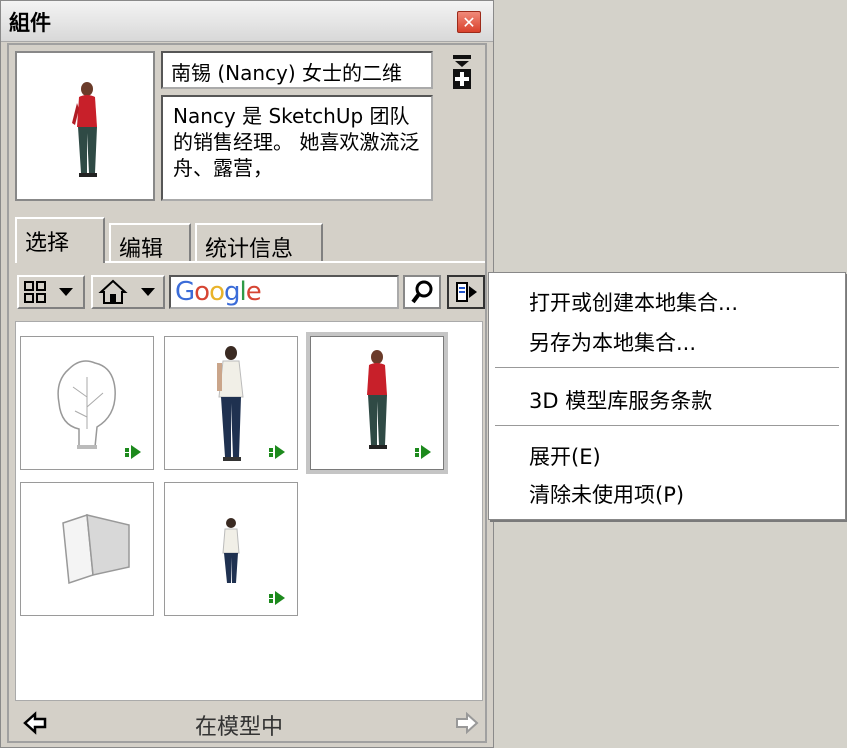 Image resolution: width=847 pixels, height=748 pixels. I want to click on tab-edit: 编辑, so click(150, 242).